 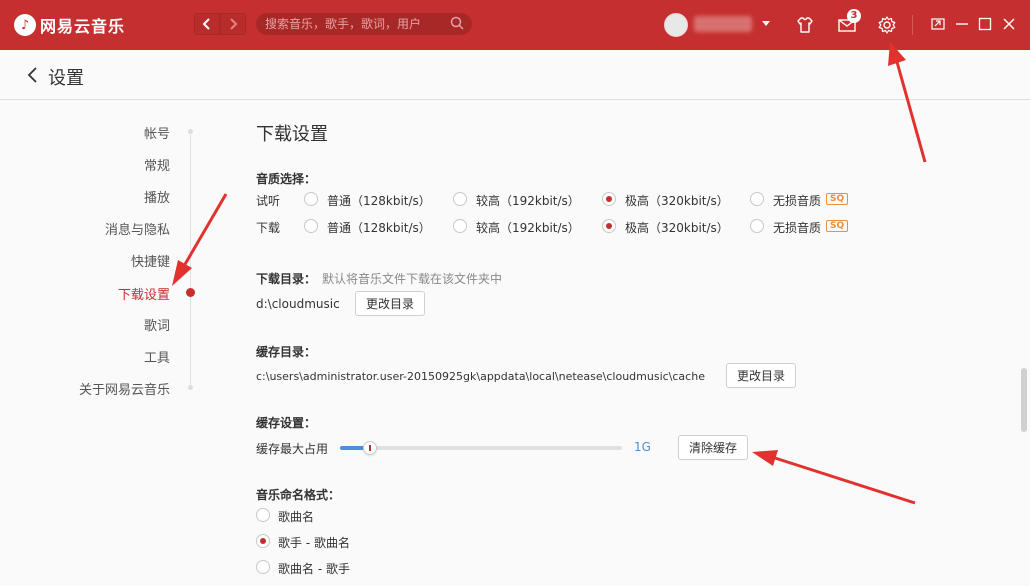 What do you see at coordinates (515, 25) in the screenshot?
I see `title-bar: ♪ 网易云音乐 3` at bounding box center [515, 25].